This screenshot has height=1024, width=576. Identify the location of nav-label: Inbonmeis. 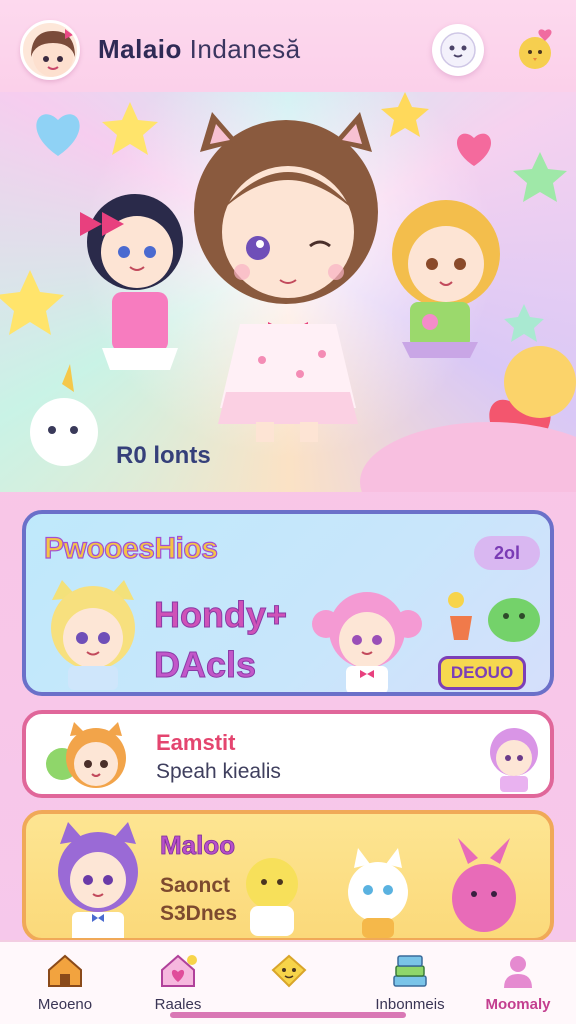
(410, 1004).